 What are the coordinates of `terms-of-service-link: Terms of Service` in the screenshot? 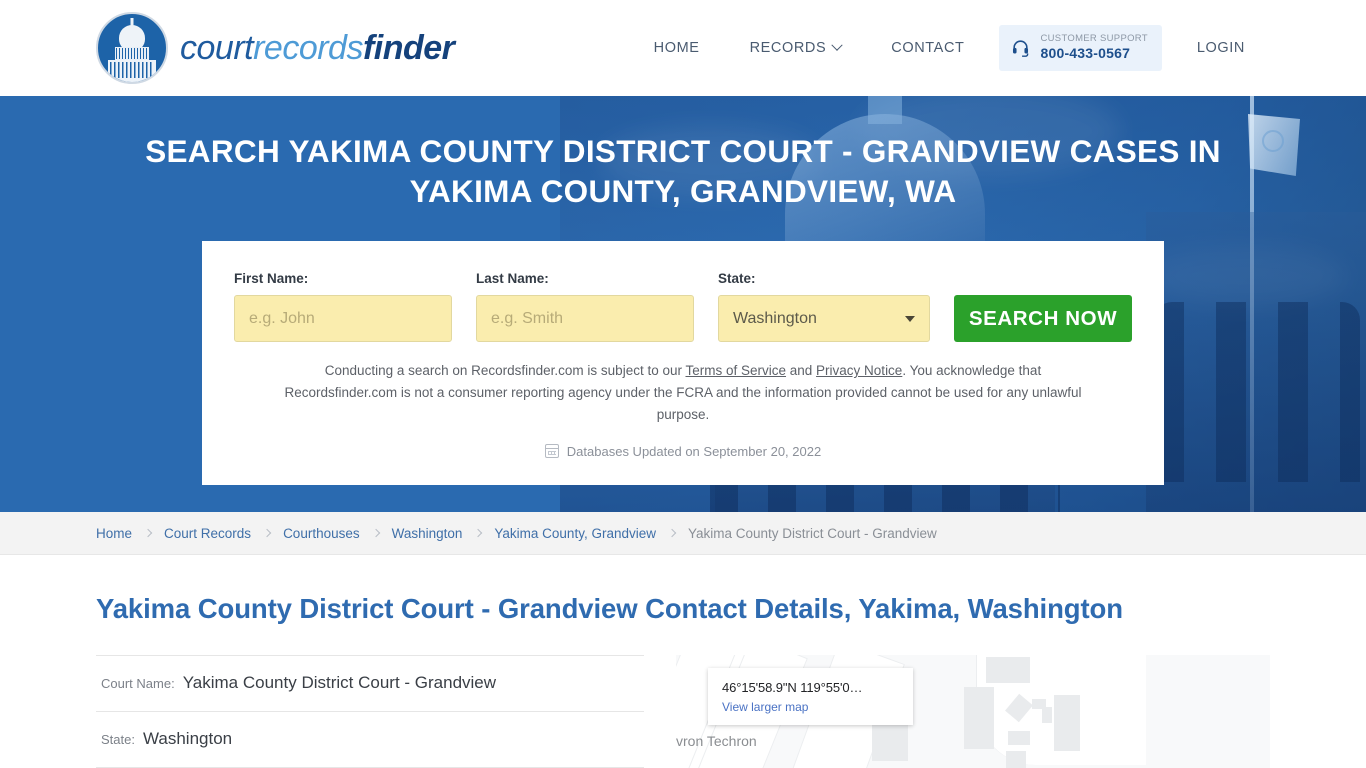 It's located at (735, 370).